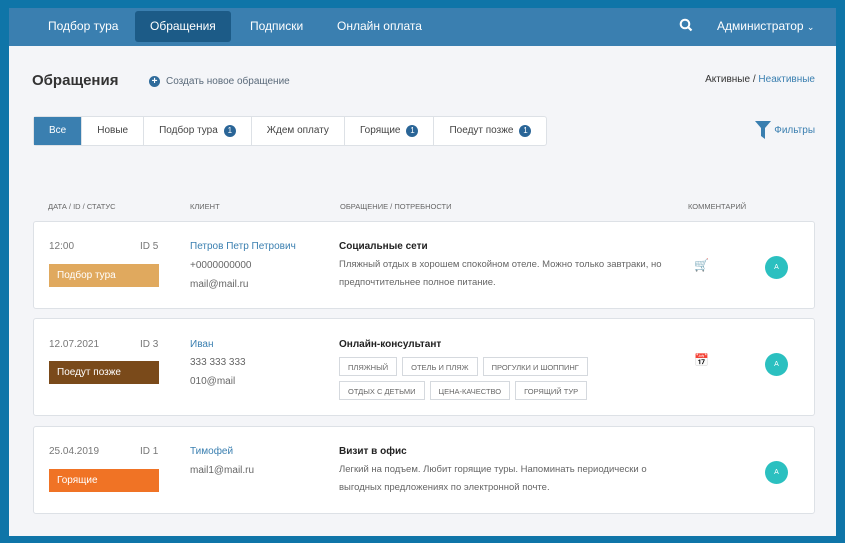  Describe the element at coordinates (383, 246) in the screenshot. I see `request-title: Социальные сети` at that location.